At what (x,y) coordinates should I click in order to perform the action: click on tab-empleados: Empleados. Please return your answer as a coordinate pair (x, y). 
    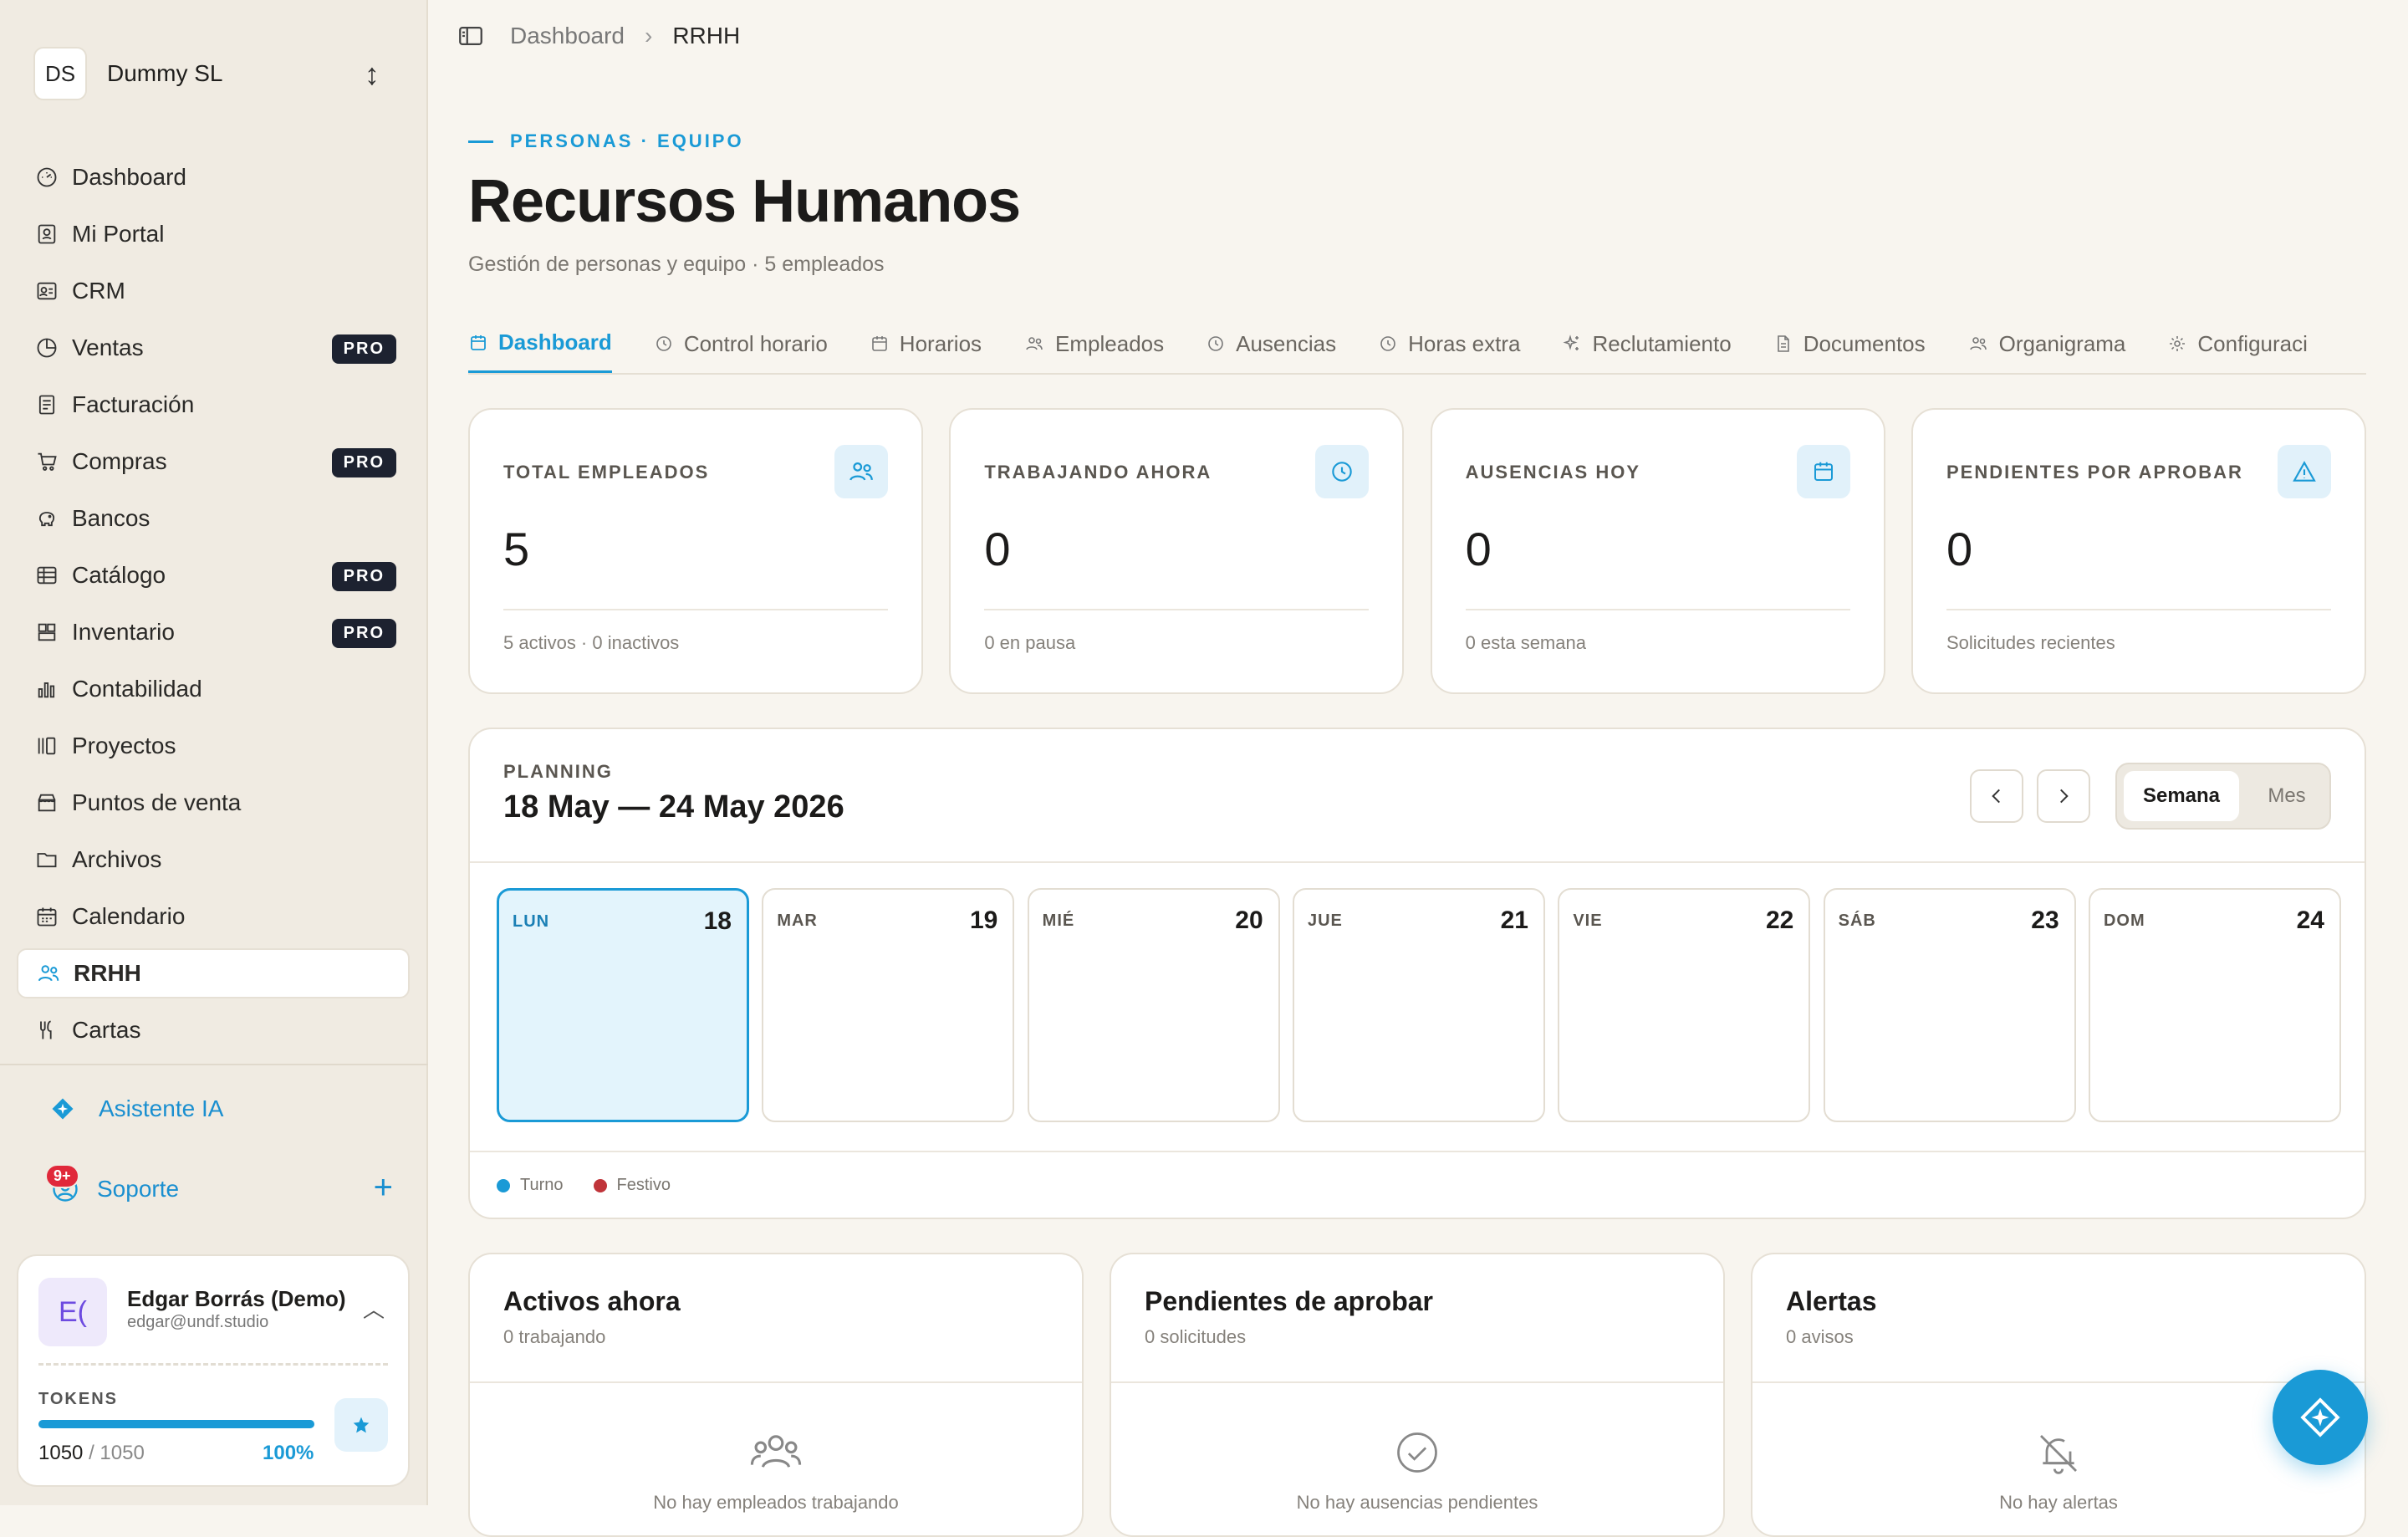
    Looking at the image, I should click on (1093, 343).